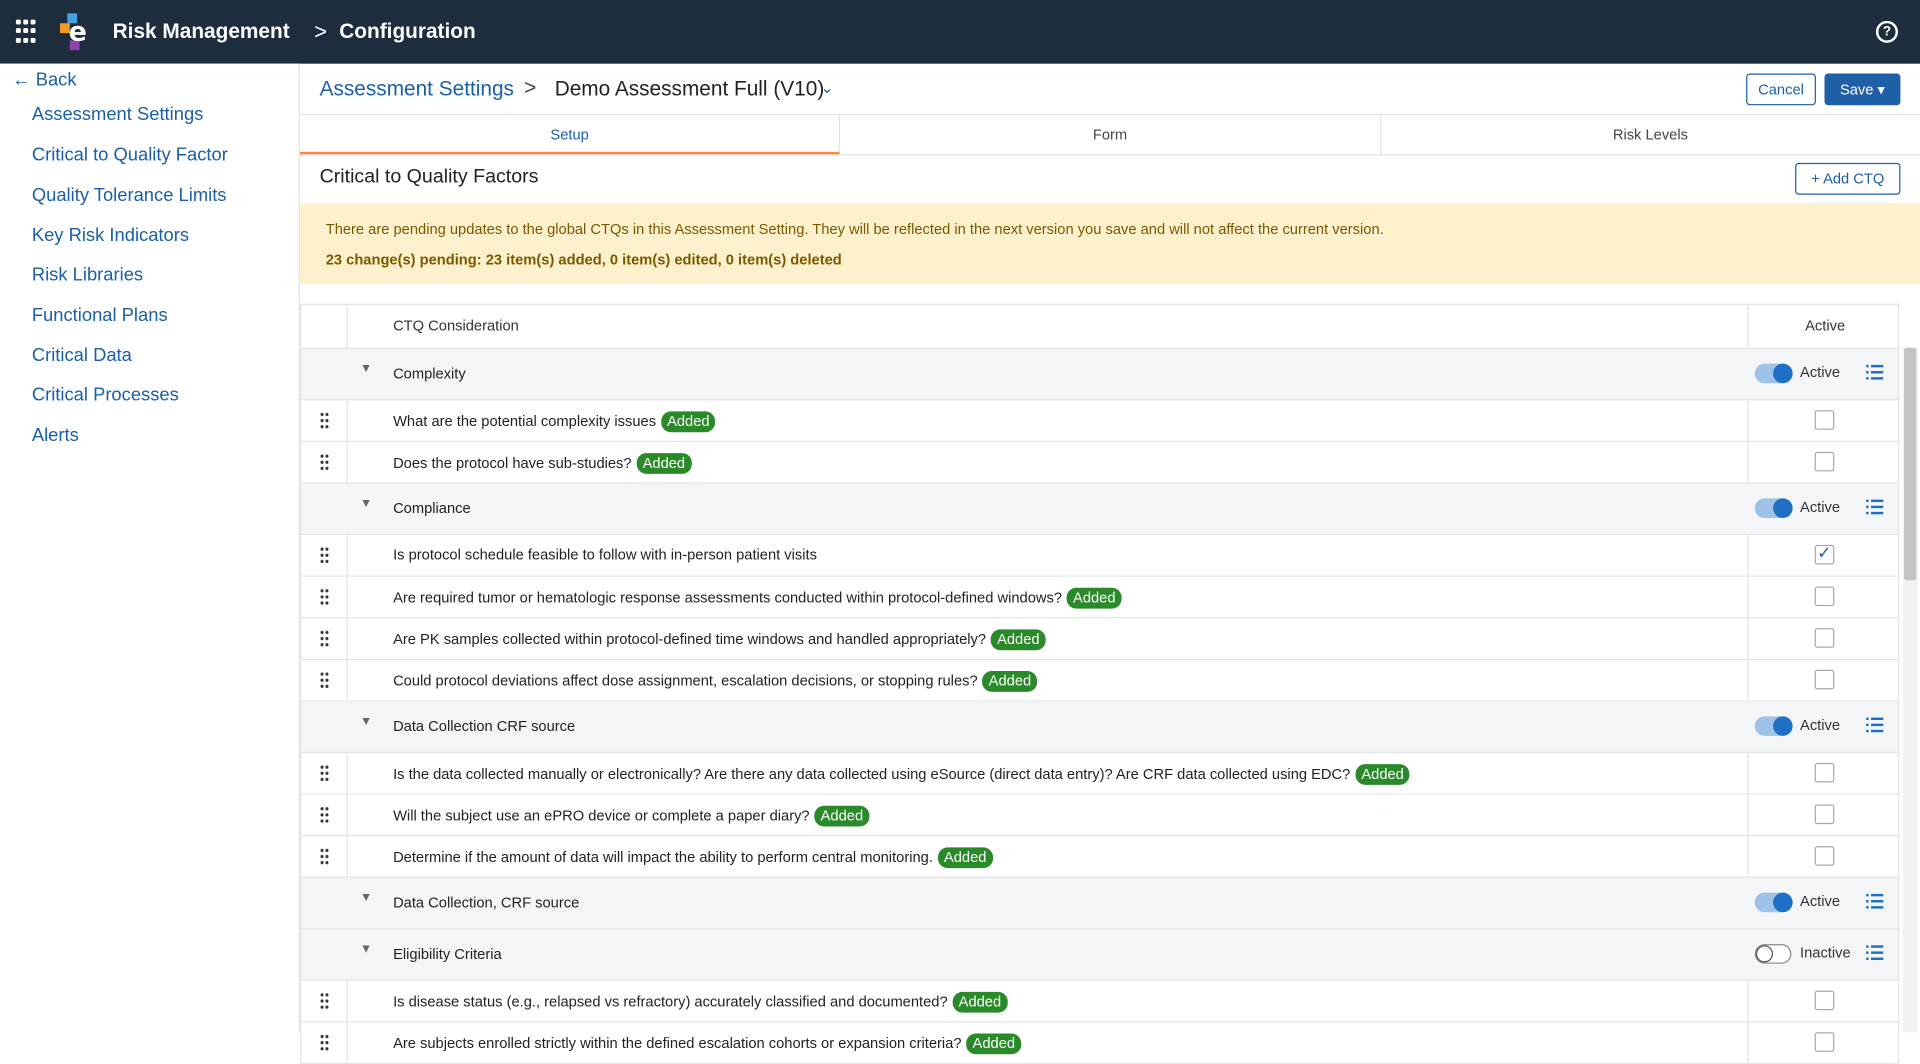 The height and width of the screenshot is (1064, 1920). I want to click on toggle-state-label: Inactive, so click(1825, 953).